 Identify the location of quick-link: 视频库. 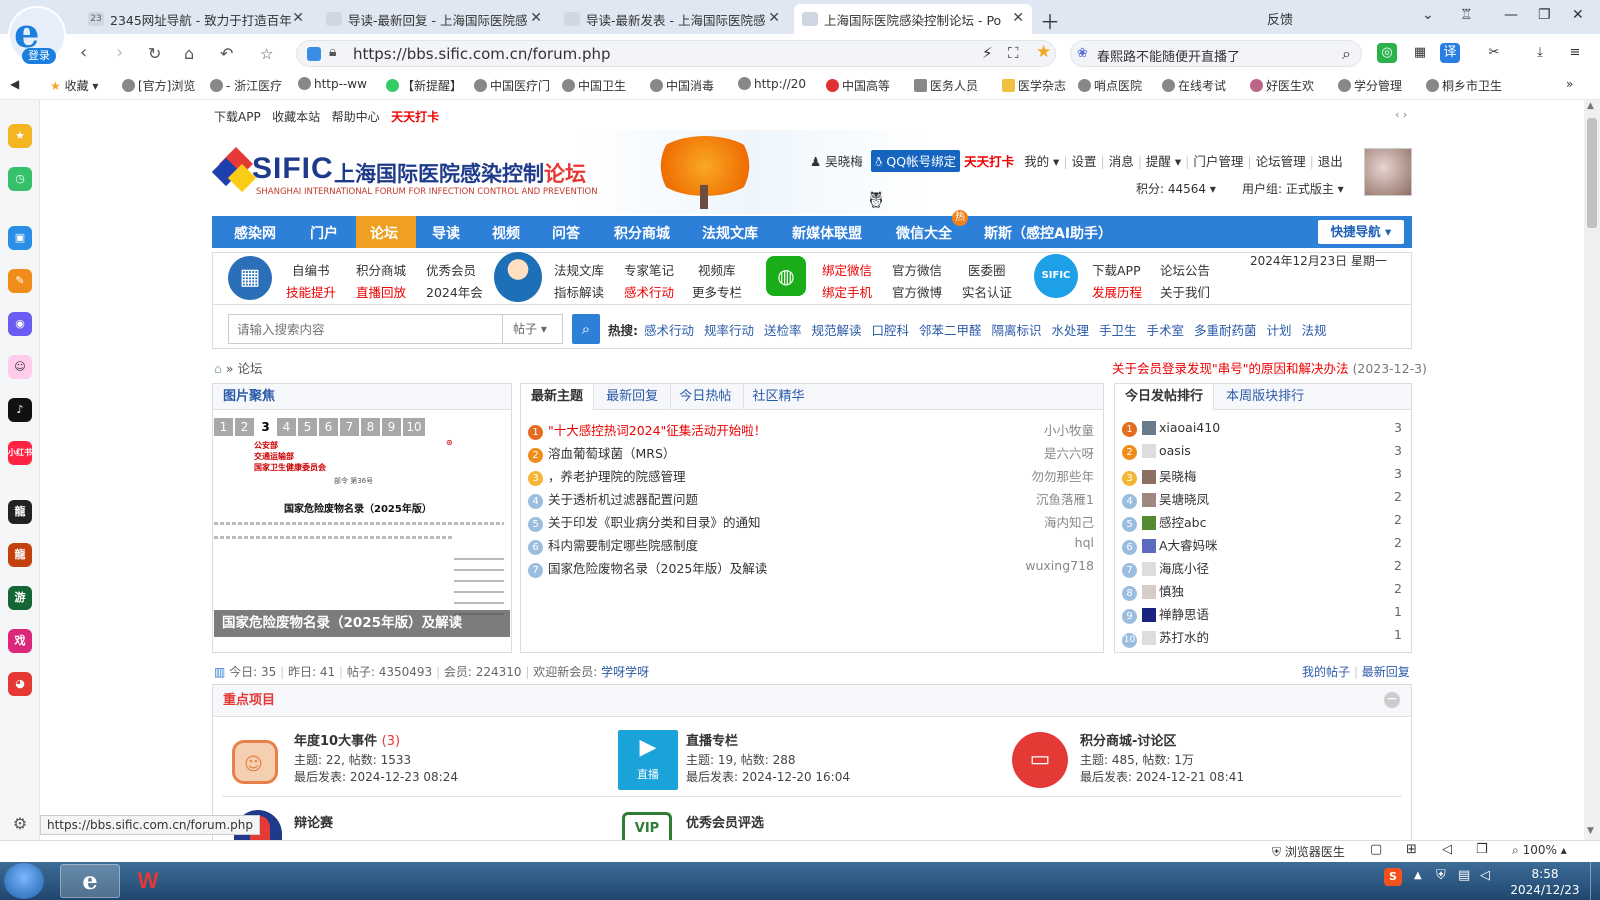
(717, 269).